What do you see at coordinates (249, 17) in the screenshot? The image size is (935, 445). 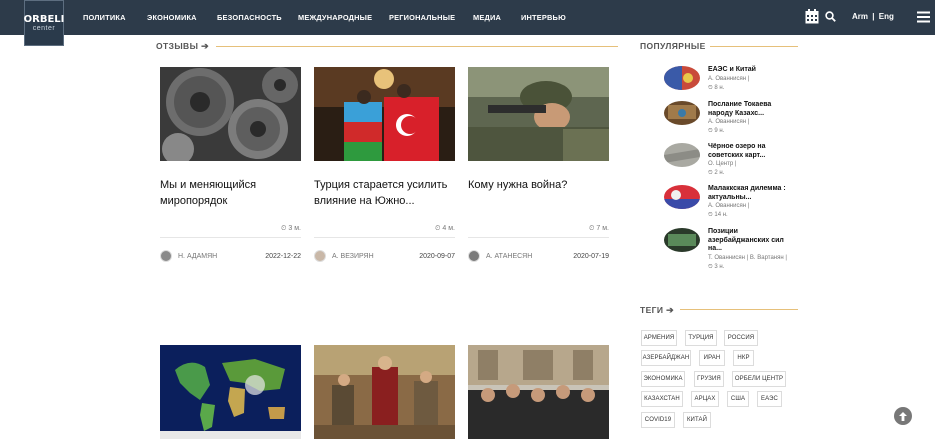 I see `nav-security: БЕЗОПАСНОСТЬ` at bounding box center [249, 17].